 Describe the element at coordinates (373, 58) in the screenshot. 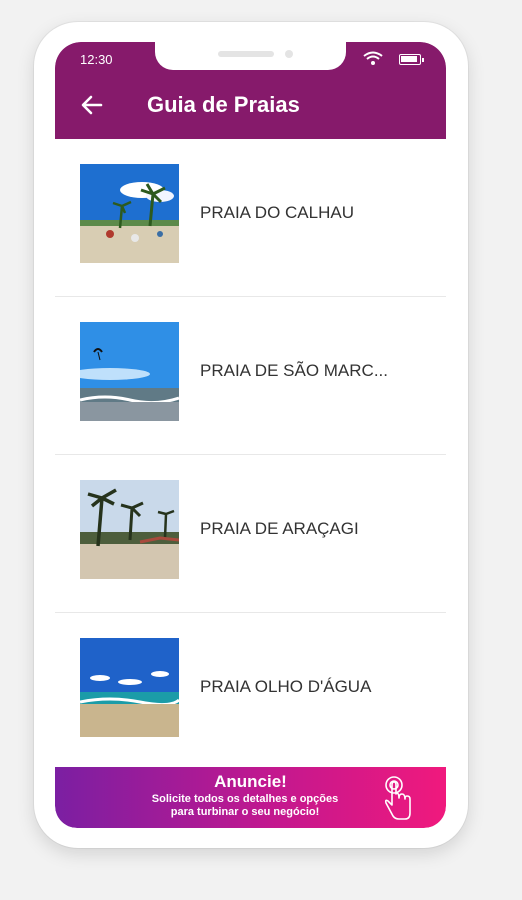

I see `wifi-icon` at that location.